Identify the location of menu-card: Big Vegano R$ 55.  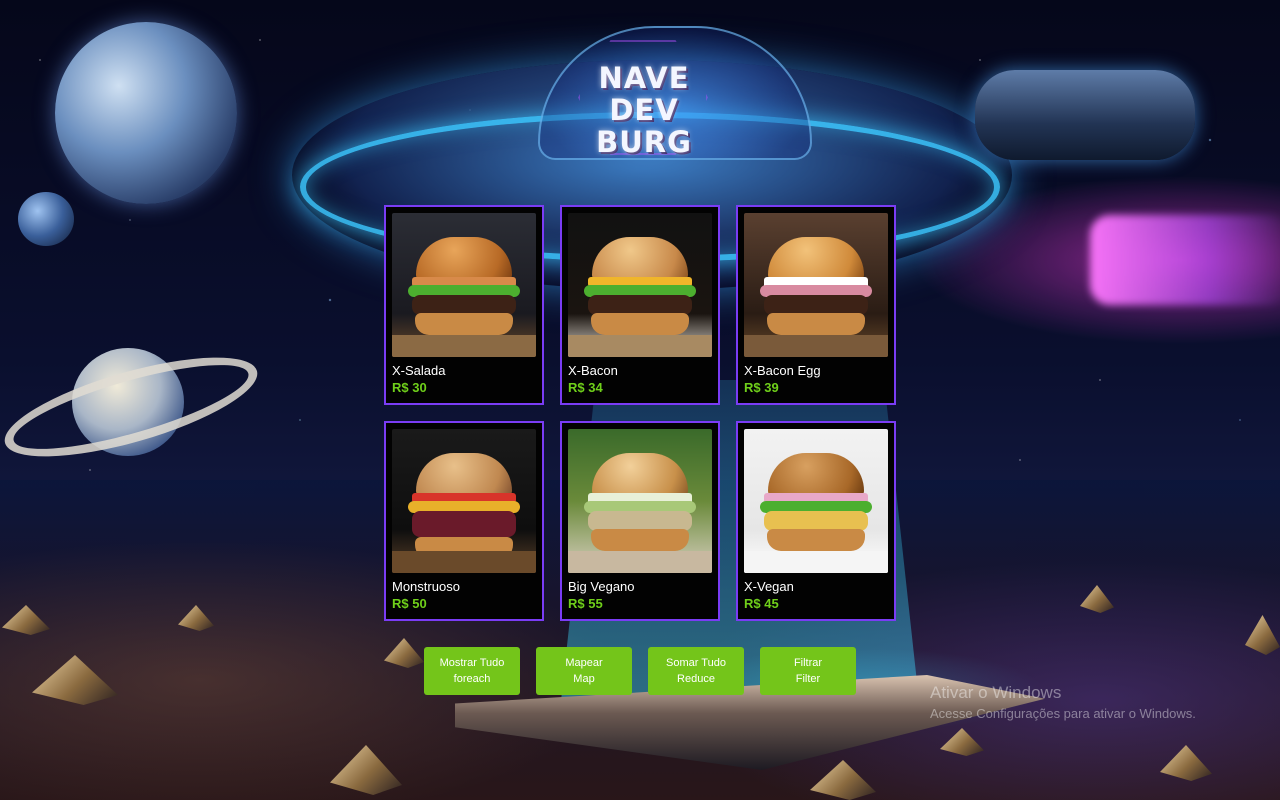
(640, 521).